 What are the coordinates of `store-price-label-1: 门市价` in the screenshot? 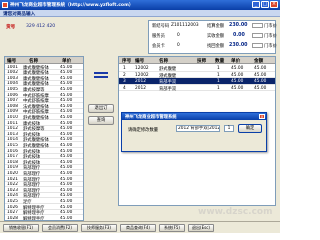 It's located at (270, 26).